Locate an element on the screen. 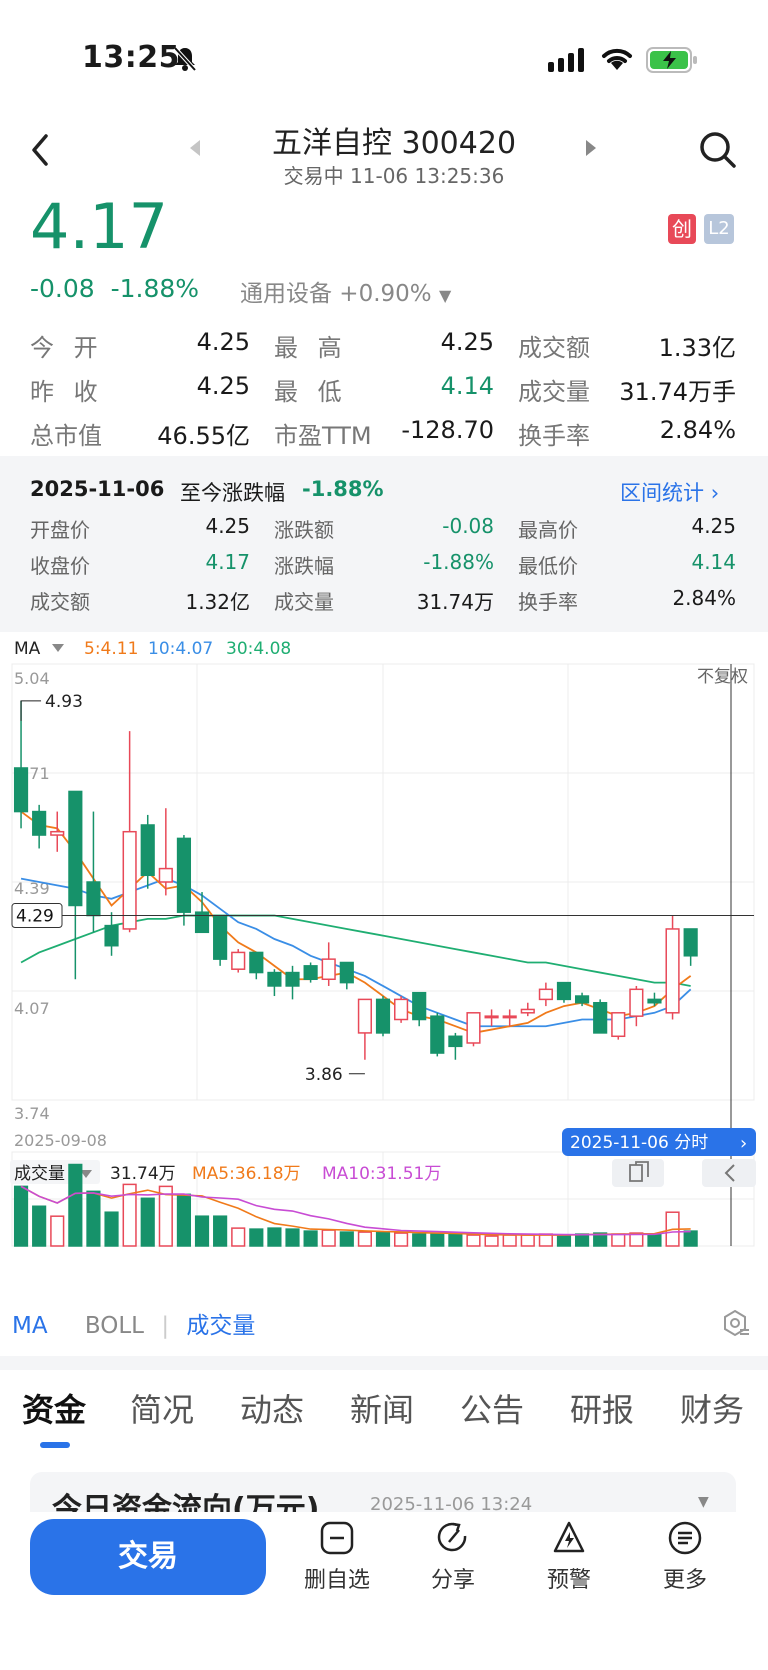 Image resolution: width=768 pixels, height=1670 pixels. stat-label: 成交额 is located at coordinates (554, 348).